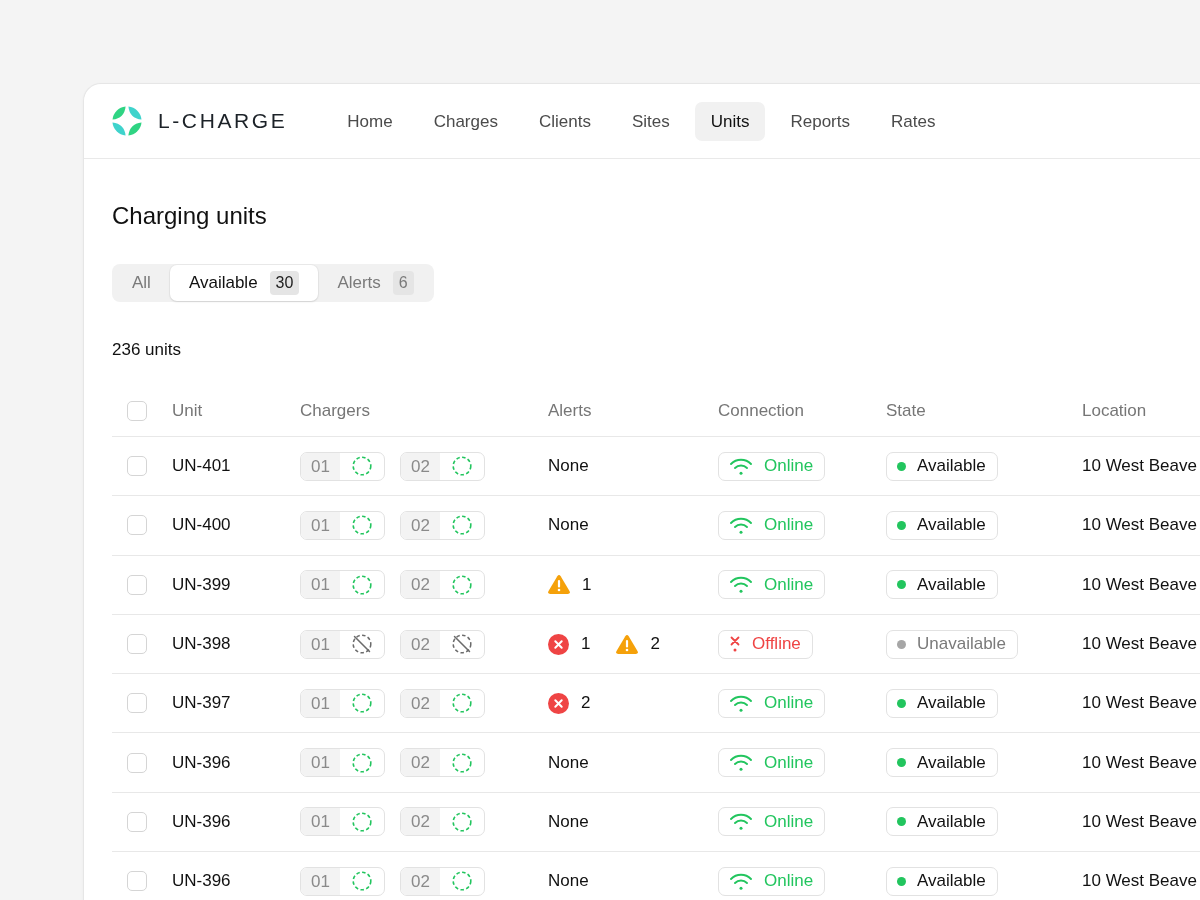  I want to click on column-header: Alerts, so click(570, 411).